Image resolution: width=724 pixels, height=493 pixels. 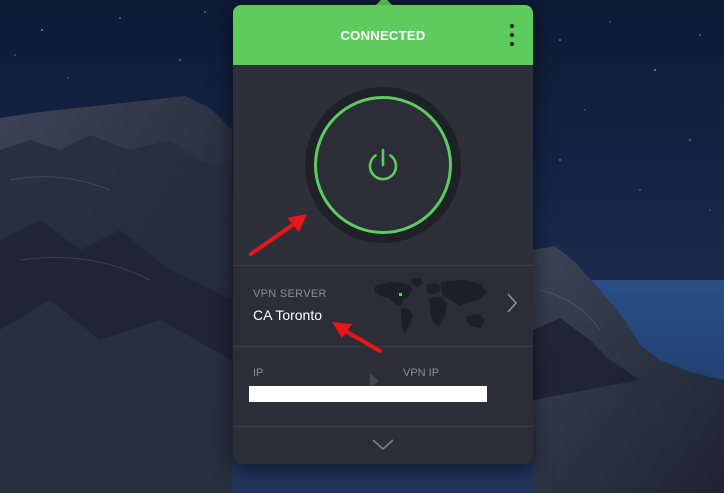 I want to click on connection-status: CONNECTED, so click(x=383, y=35).